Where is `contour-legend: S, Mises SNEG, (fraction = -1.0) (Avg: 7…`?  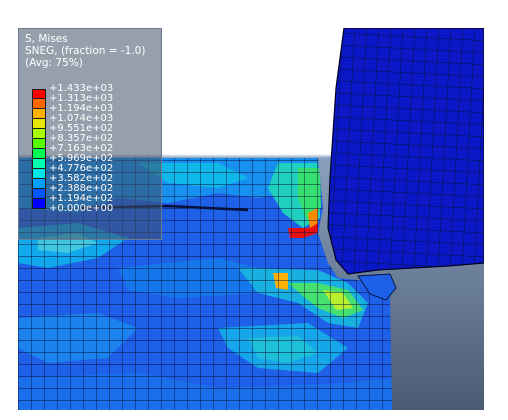 contour-legend: S, Mises SNEG, (fraction = -1.0) (Avg: 7… is located at coordinates (90, 134).